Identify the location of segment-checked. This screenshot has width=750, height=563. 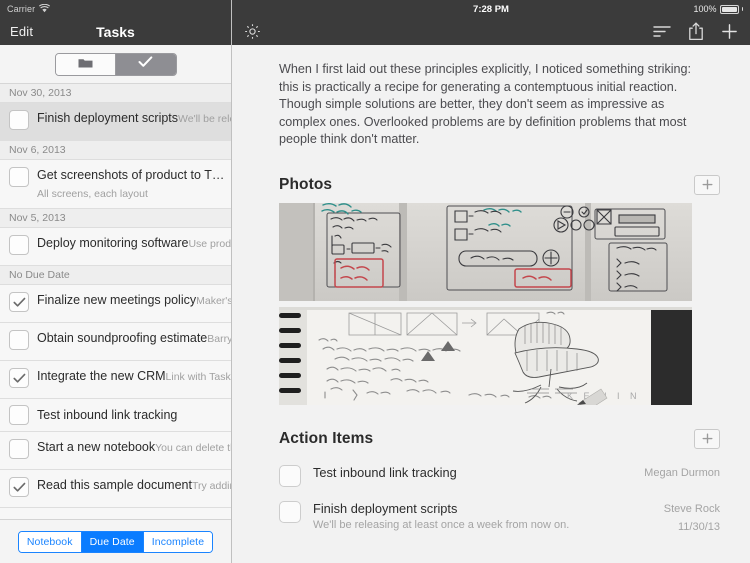
(145, 64).